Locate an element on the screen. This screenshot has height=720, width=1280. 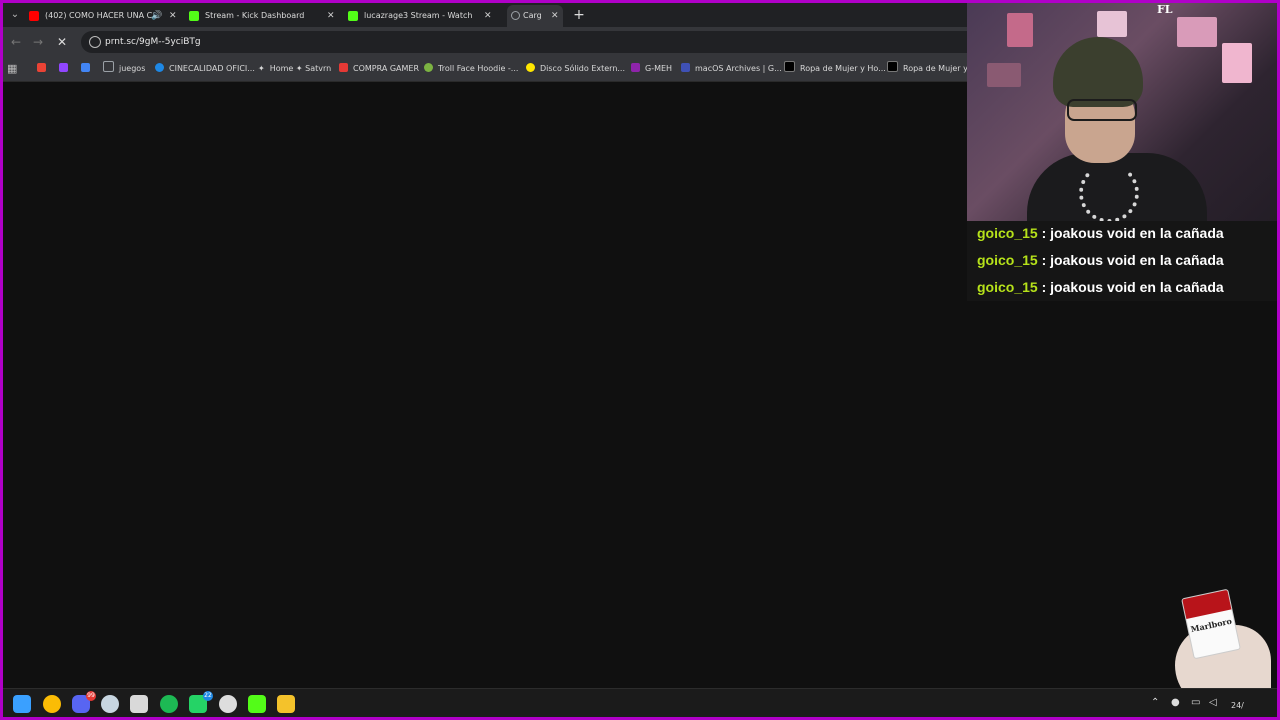
notification-badge: 22 is located at coordinates (208, 696).